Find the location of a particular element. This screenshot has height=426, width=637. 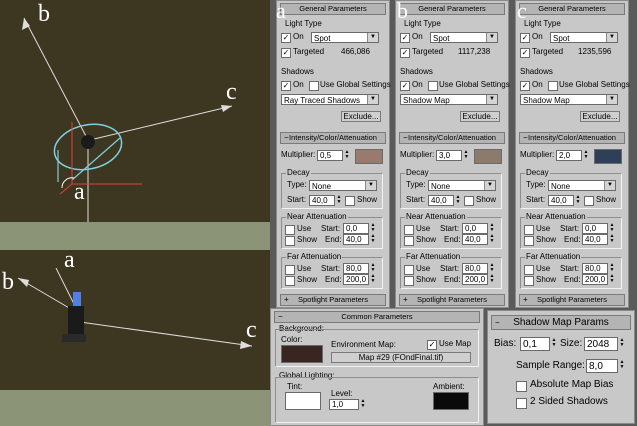

sample-range-spinner: ▲ ▼ is located at coordinates (622, 365).